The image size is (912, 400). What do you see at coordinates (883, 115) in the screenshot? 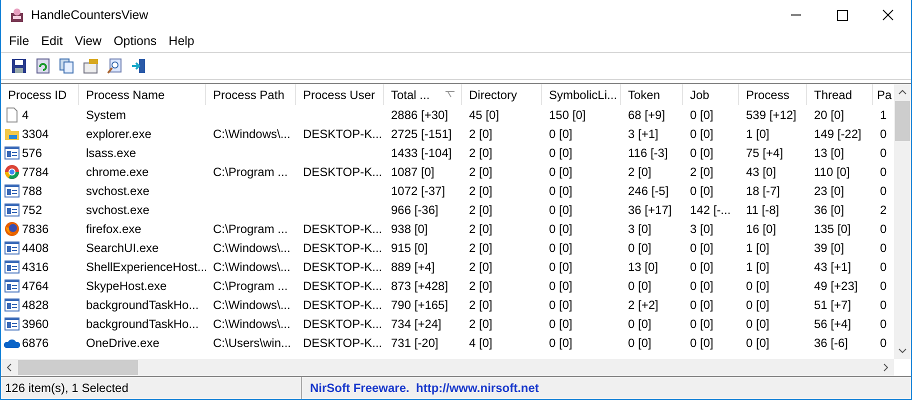
I see `table-cell: 1` at bounding box center [883, 115].